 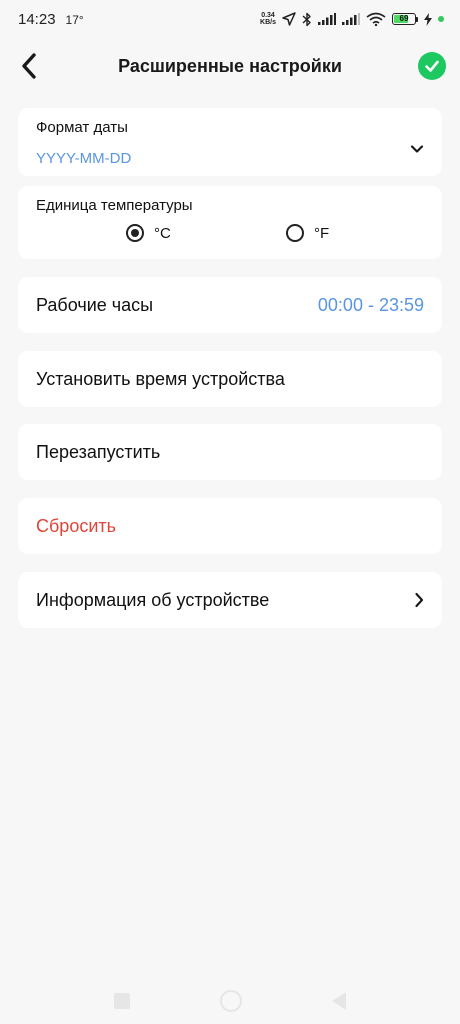 I want to click on radio-button-checked, so click(x=135, y=233).